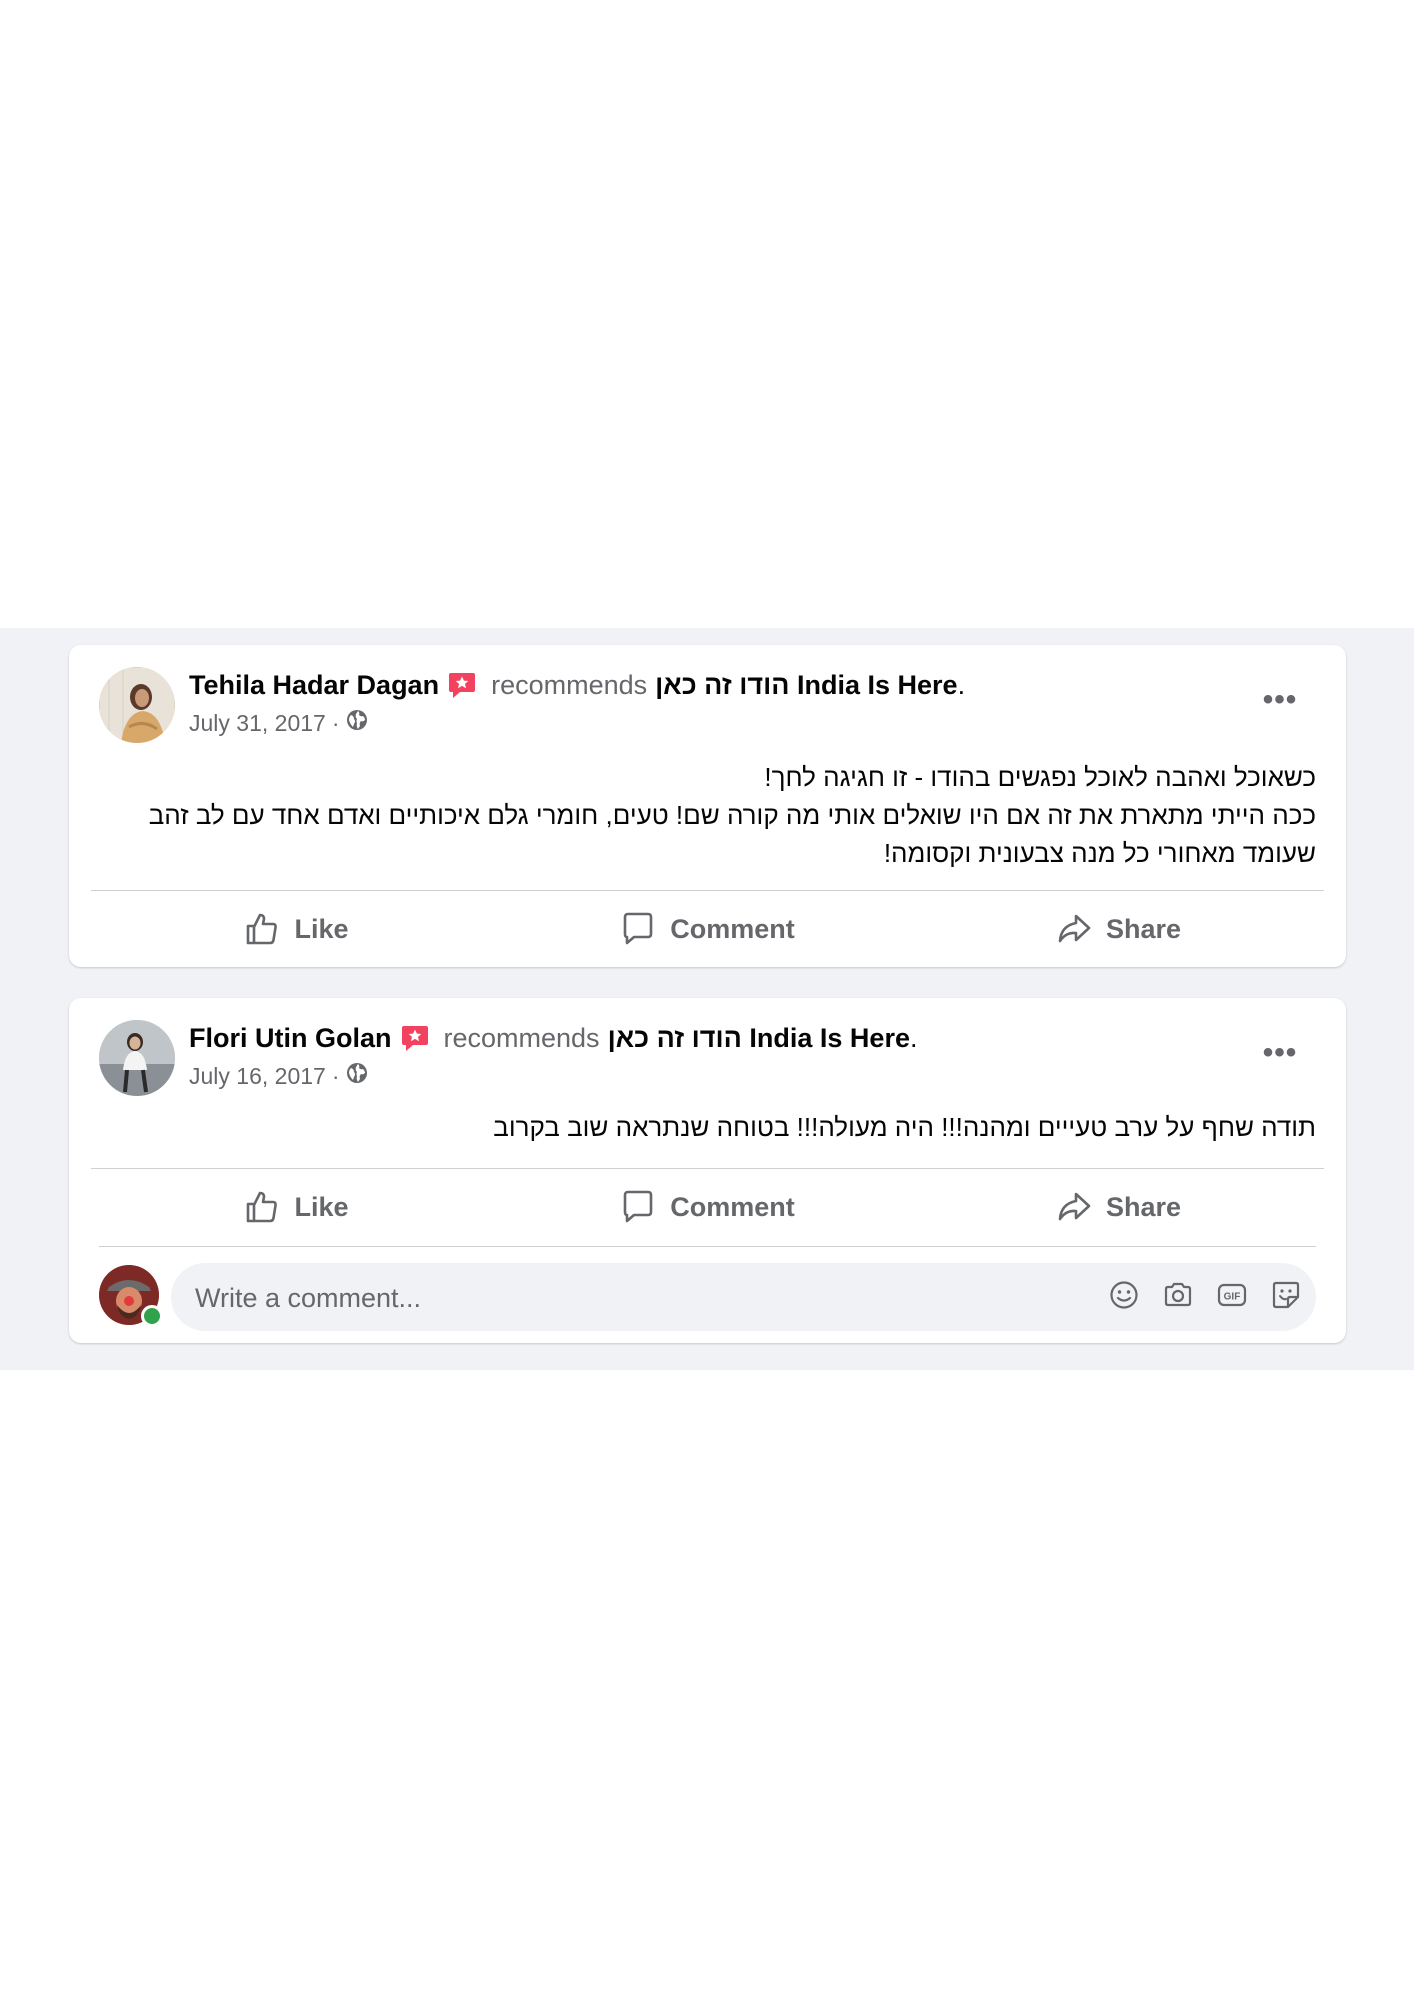 The height and width of the screenshot is (2000, 1414). I want to click on author-name: Tehila Hadar Dagan, so click(314, 685).